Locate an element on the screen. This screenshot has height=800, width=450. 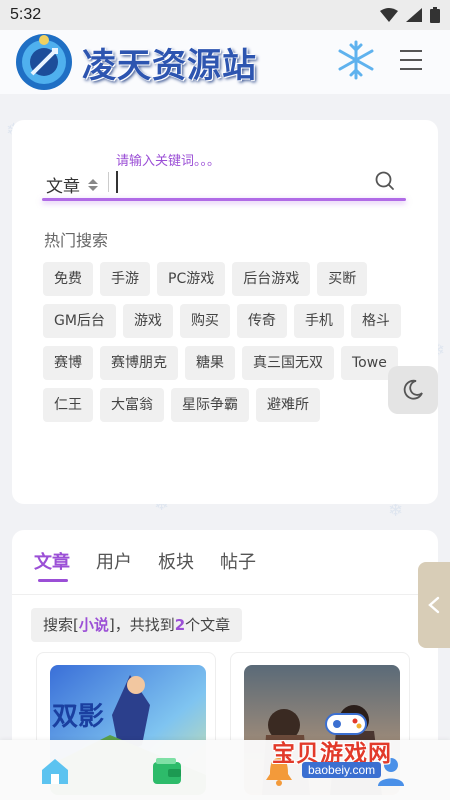
app-header: 凌天资源站 is located at coordinates (225, 62).